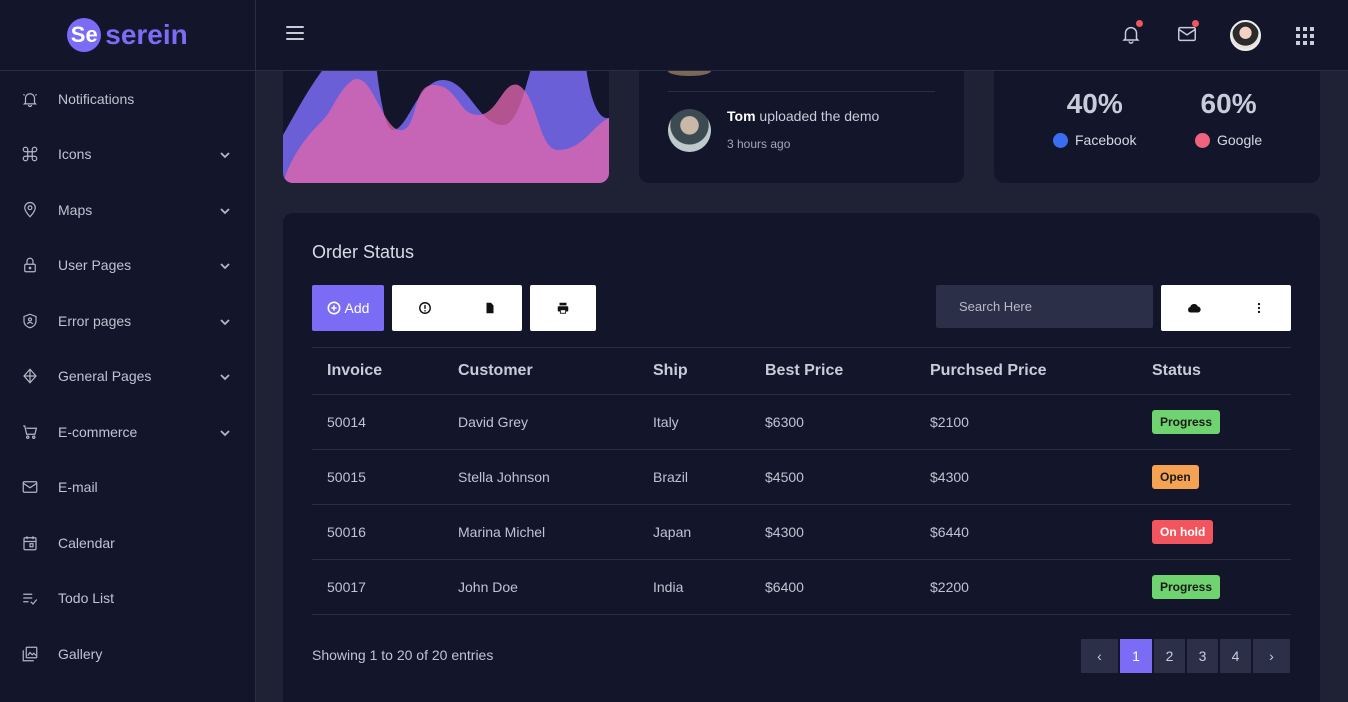  I want to click on file-button, so click(489, 308).